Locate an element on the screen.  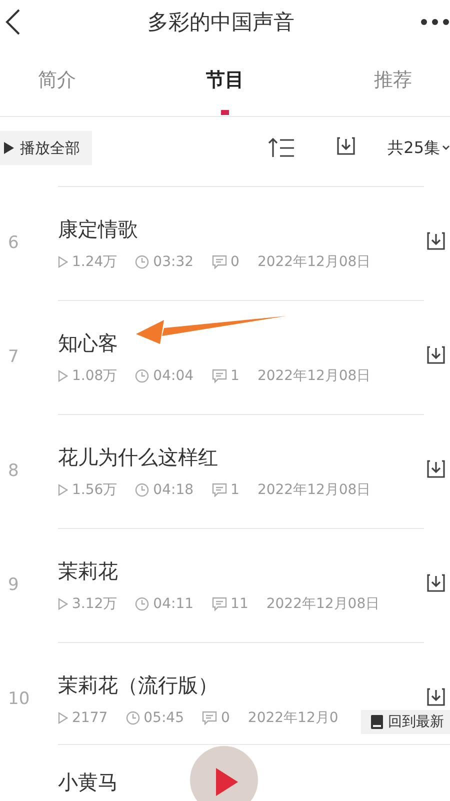
tab: 节目 is located at coordinates (225, 80).